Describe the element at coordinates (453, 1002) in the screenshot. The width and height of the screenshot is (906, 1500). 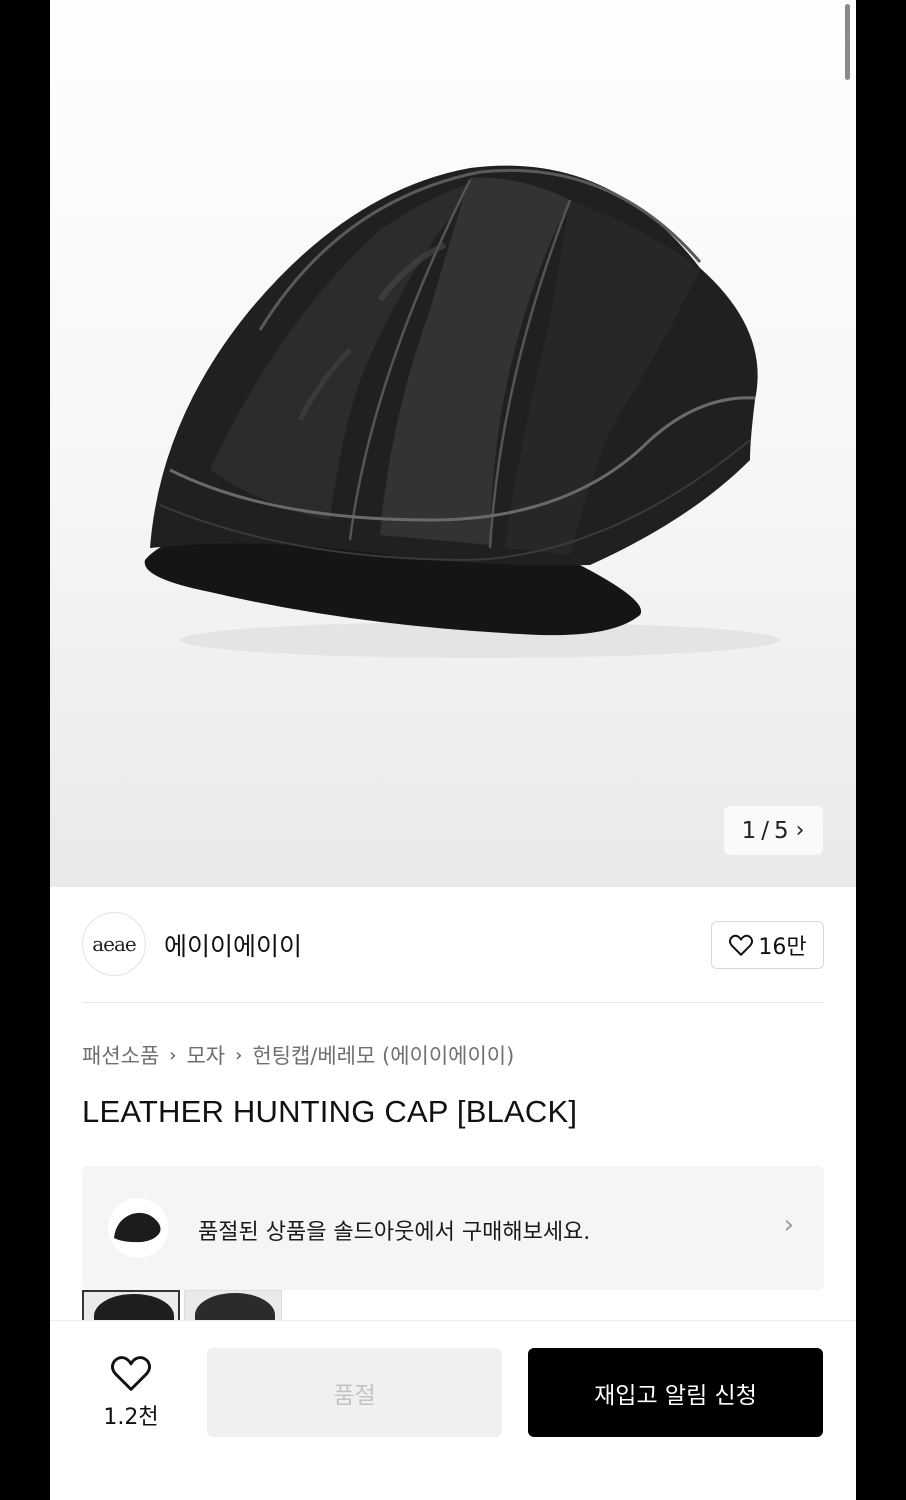
I see `divider` at that location.